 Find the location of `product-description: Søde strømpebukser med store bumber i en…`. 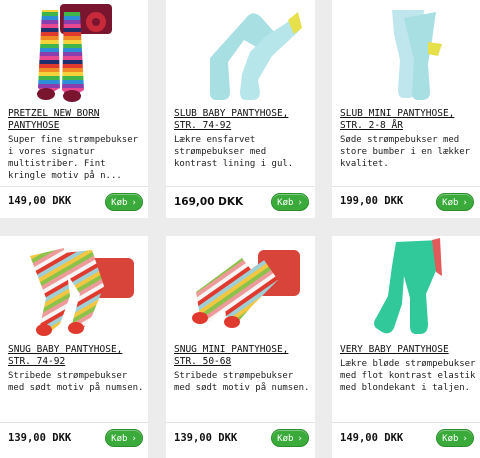

product-description: Søde strømpebukser med store bumber i en… is located at coordinates (405, 152).